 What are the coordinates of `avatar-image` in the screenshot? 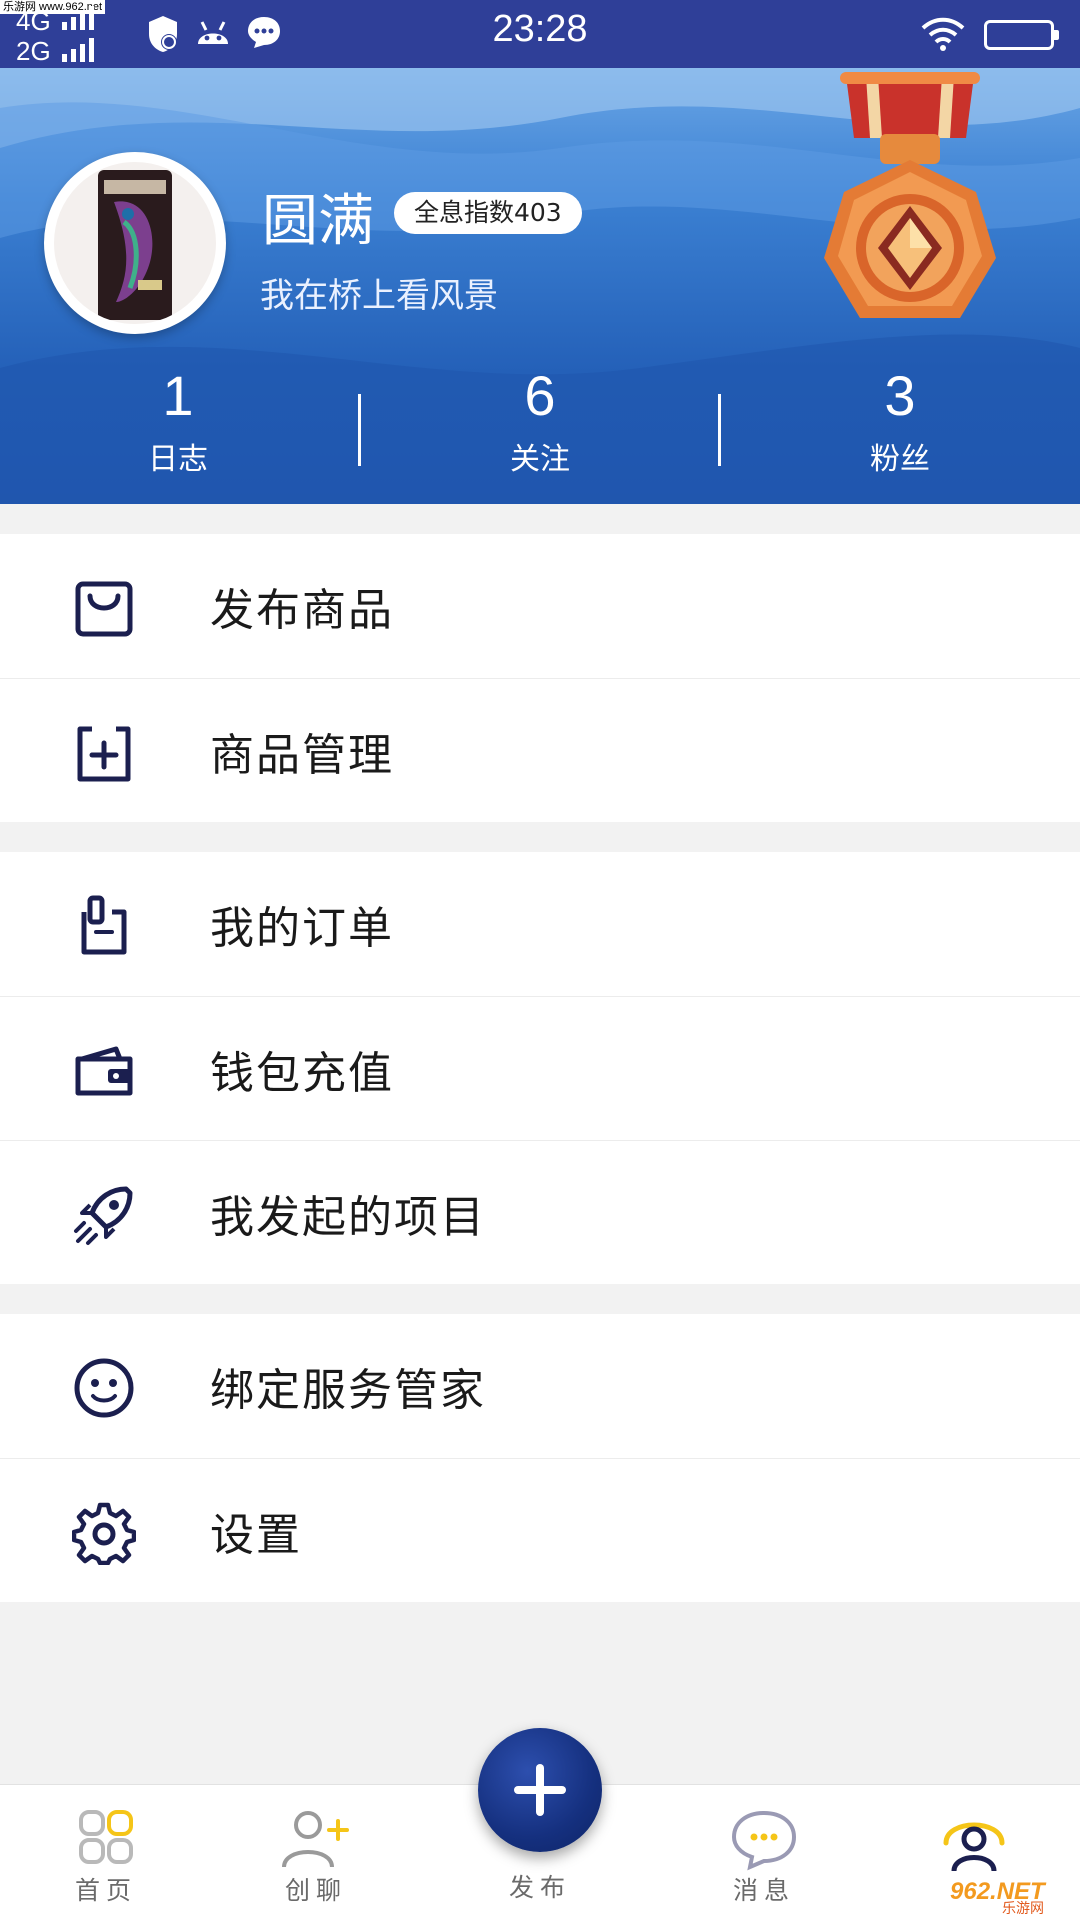 It's located at (135, 243).